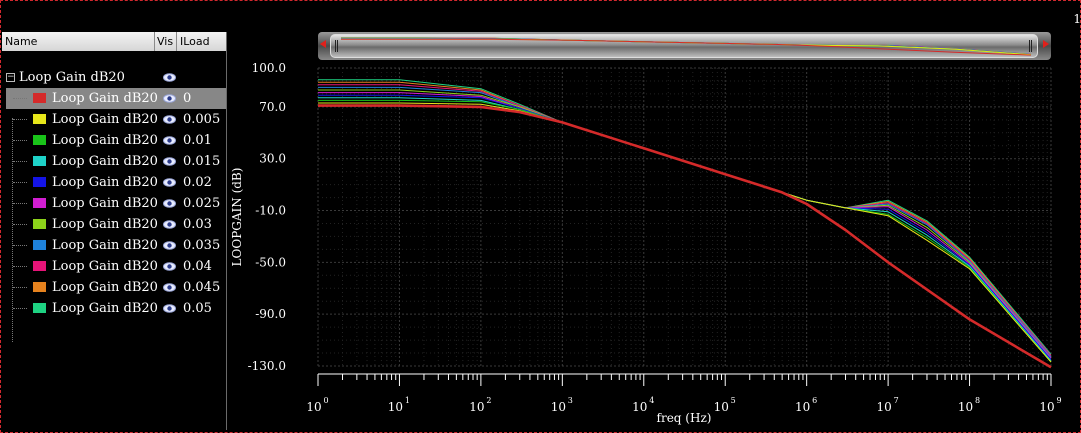  What do you see at coordinates (896, 400) in the screenshot?
I see `x-tick-exponent: 7` at bounding box center [896, 400].